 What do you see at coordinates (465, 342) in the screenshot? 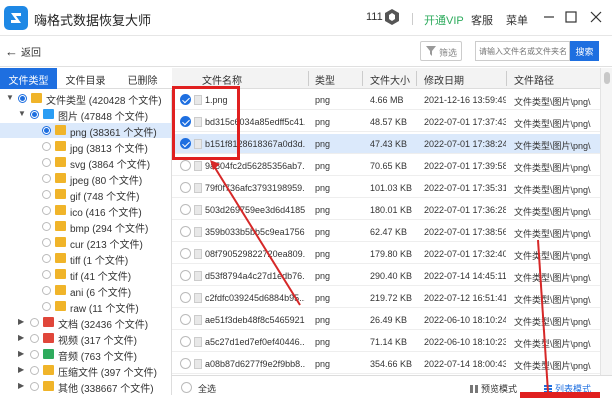
I see `cell-date: 2022-06-10 18:10:23` at bounding box center [465, 342].